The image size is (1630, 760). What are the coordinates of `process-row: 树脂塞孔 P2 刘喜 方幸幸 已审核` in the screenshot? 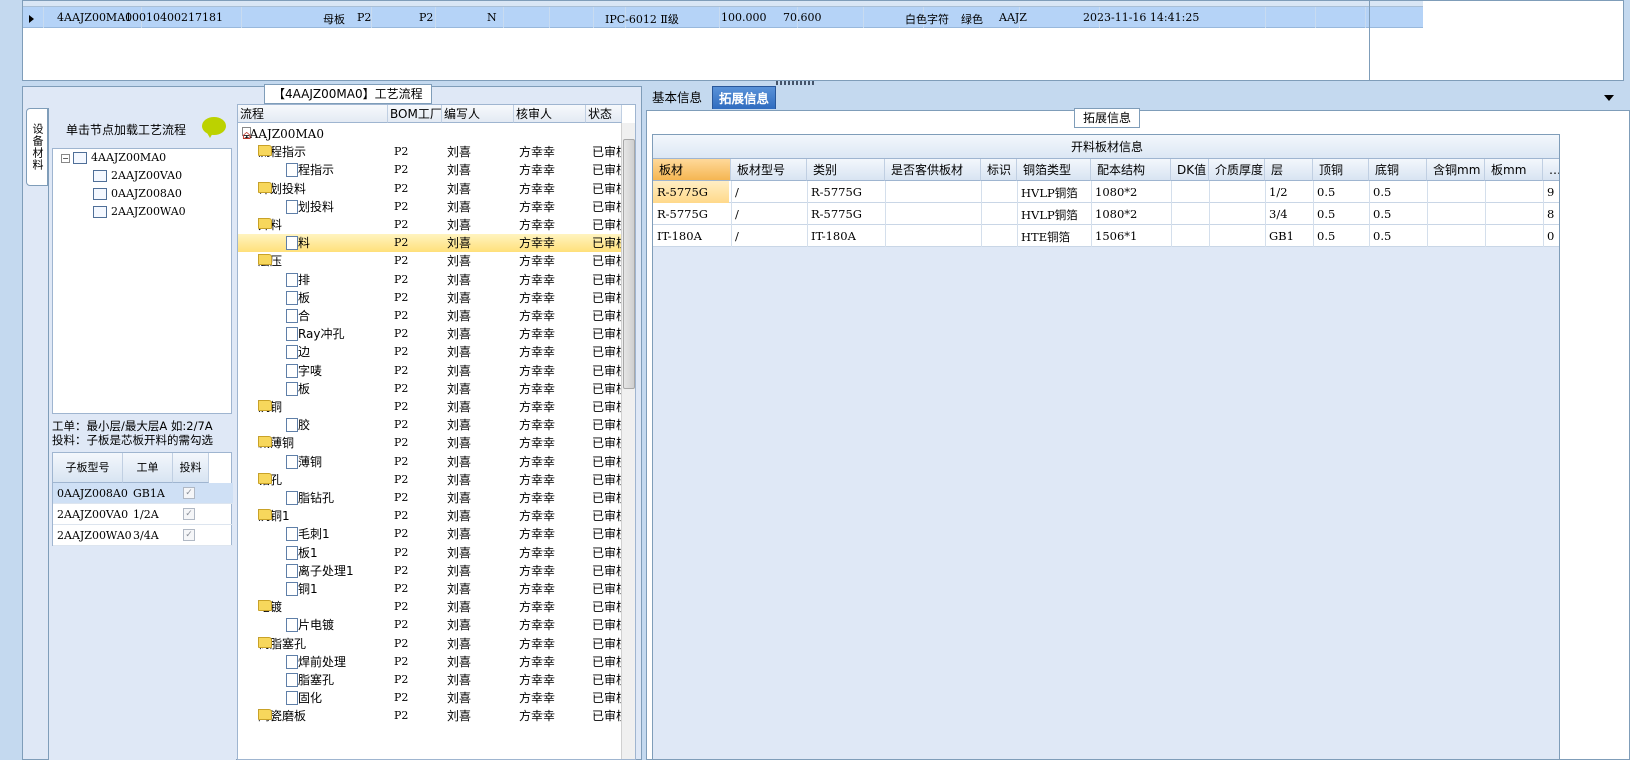 It's located at (433, 680).